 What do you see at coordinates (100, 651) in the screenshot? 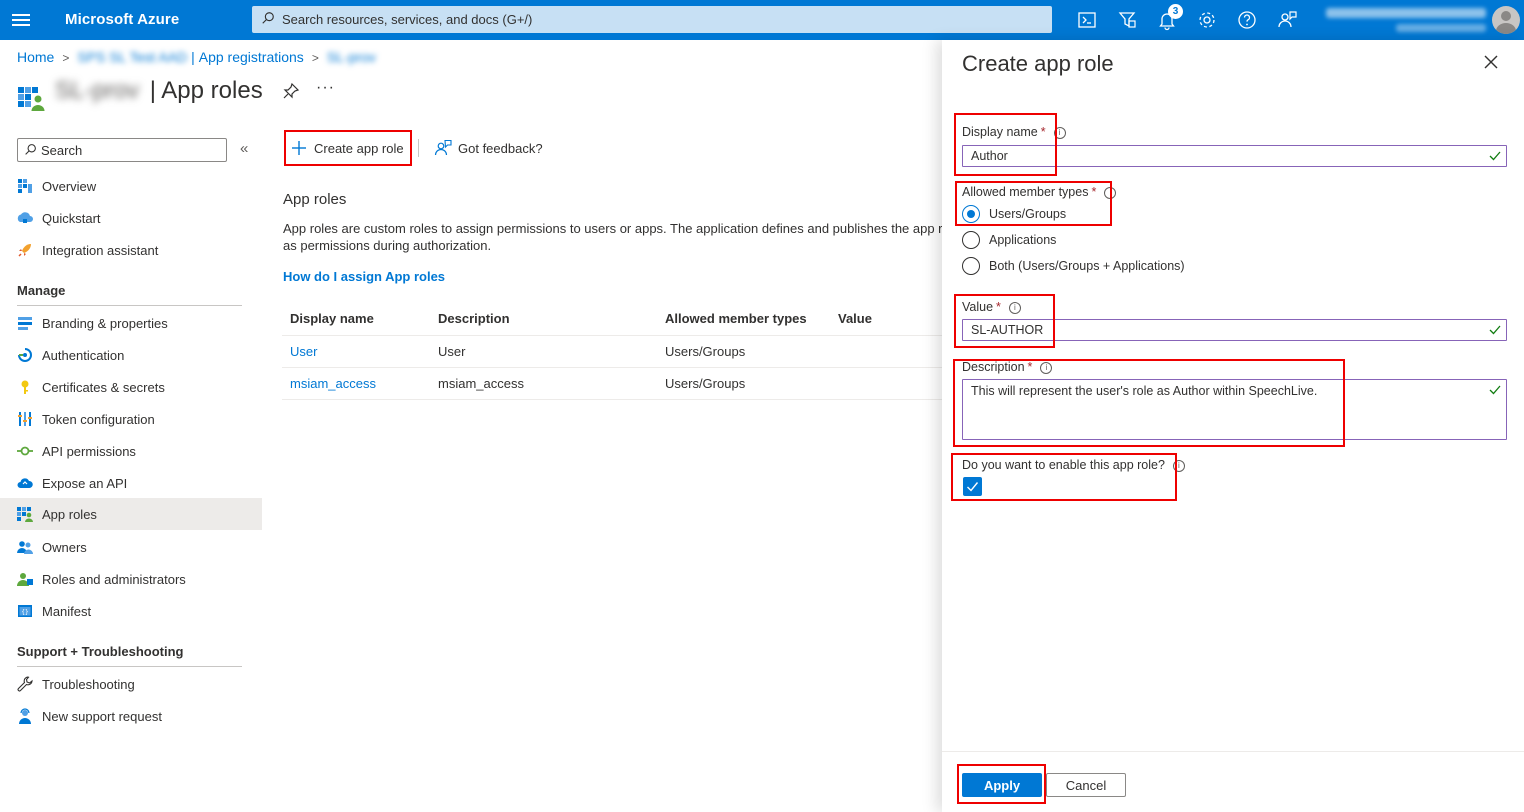
I see `nav-section-support: Support + Troubleshooting` at bounding box center [100, 651].